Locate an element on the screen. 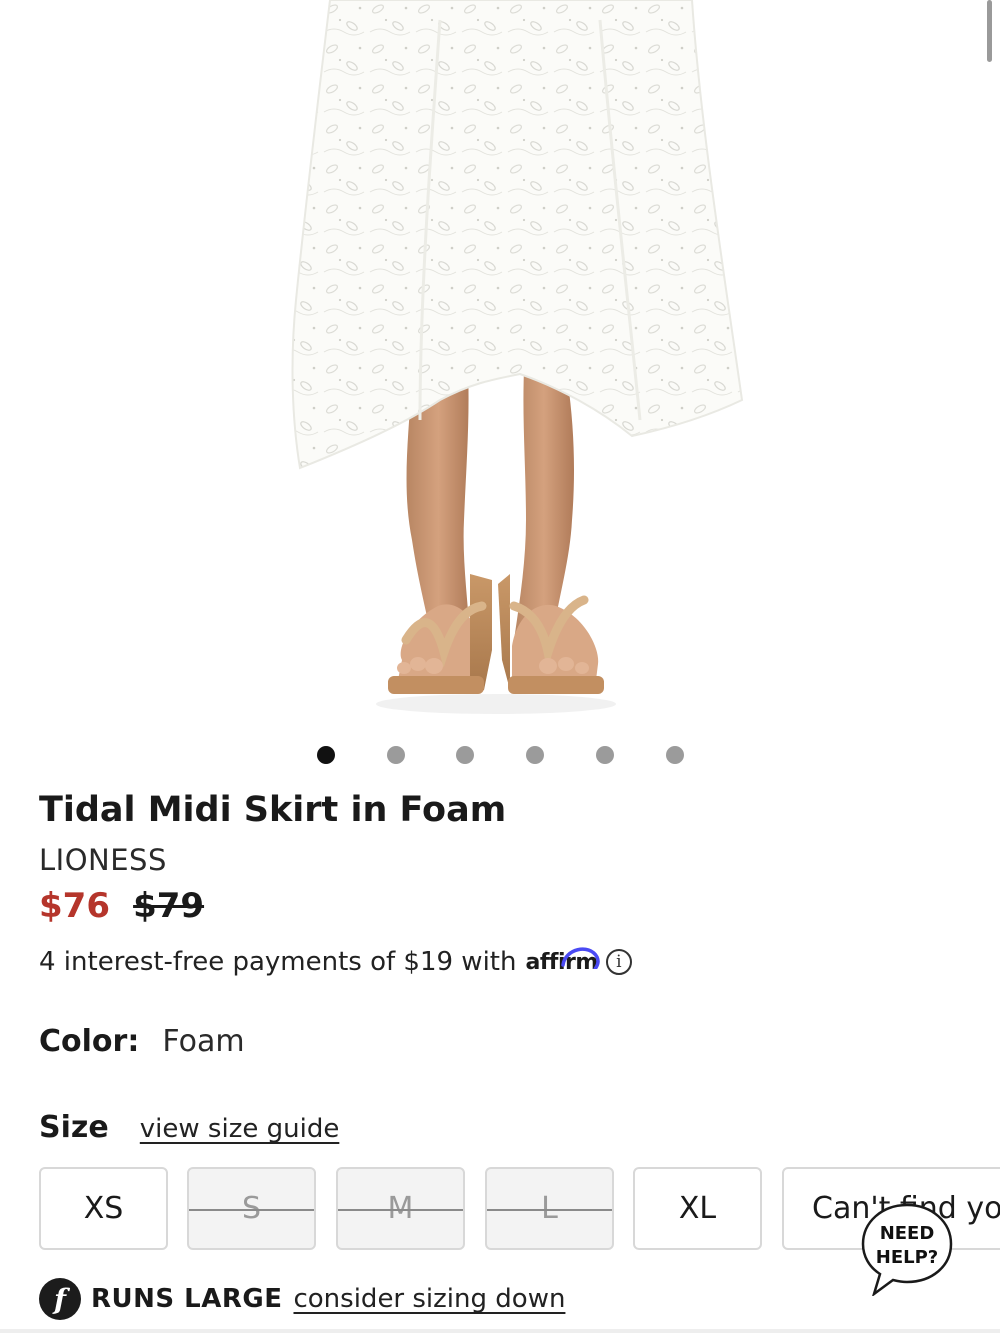 The height and width of the screenshot is (1333, 1000). size-option-s: S is located at coordinates (251, 1208).